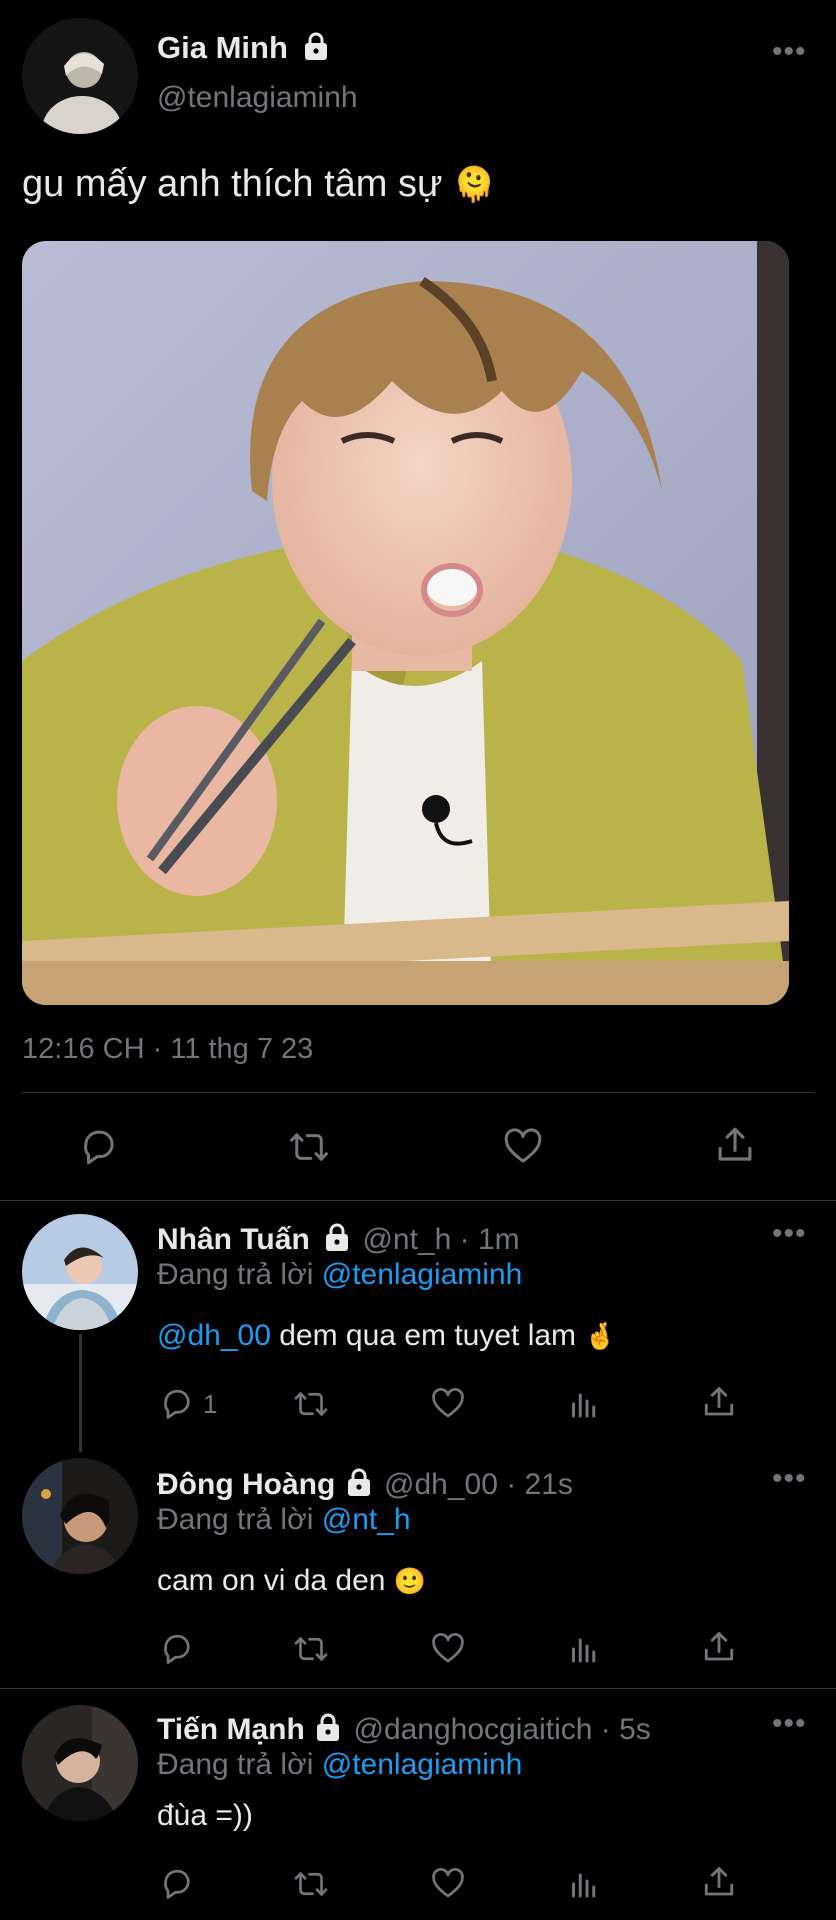 This screenshot has height=1920, width=836. Describe the element at coordinates (167, 1049) in the screenshot. I see `tweet-timestamp: 12:16 CH · 11 thg 7 23` at that location.